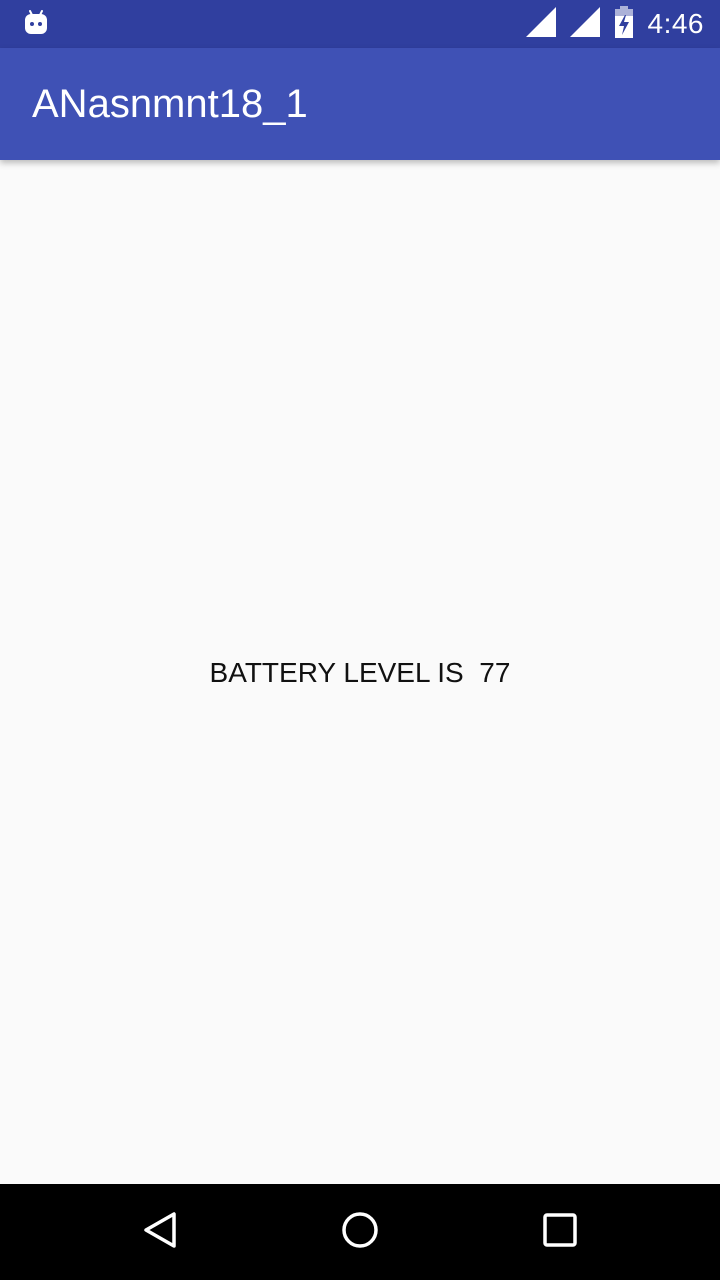  I want to click on back-icon, so click(160, 1232).